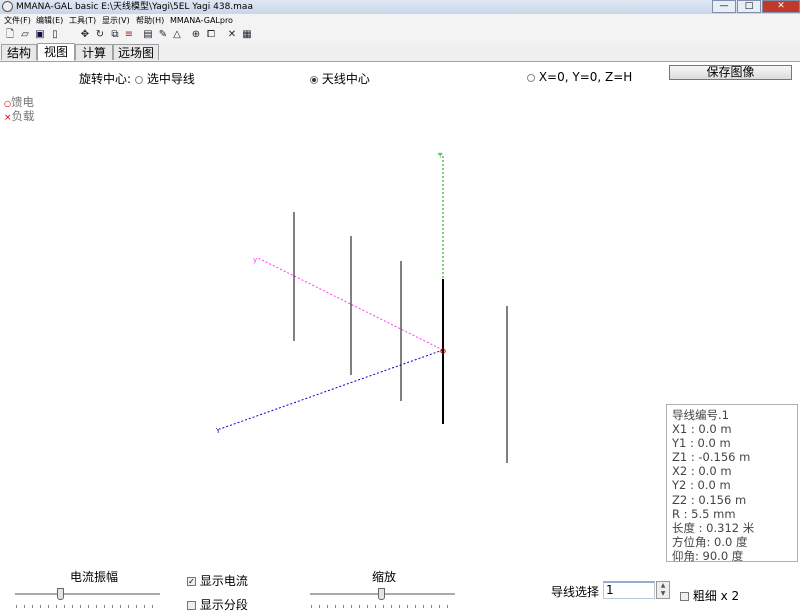  What do you see at coordinates (87, 594) in the screenshot?
I see `current-amplitude-slider` at bounding box center [87, 594].